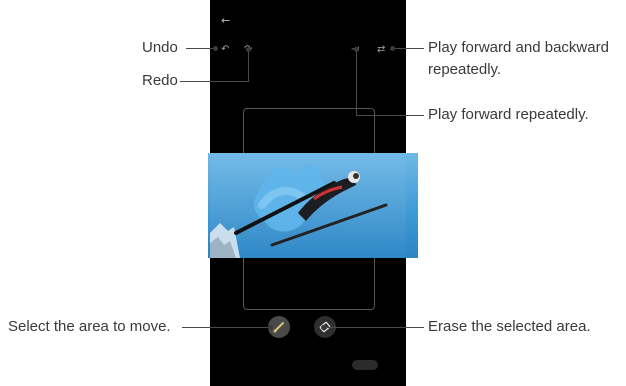 The image size is (626, 386). Describe the element at coordinates (390, 115) in the screenshot. I see `play-forward-leader-h` at that location.